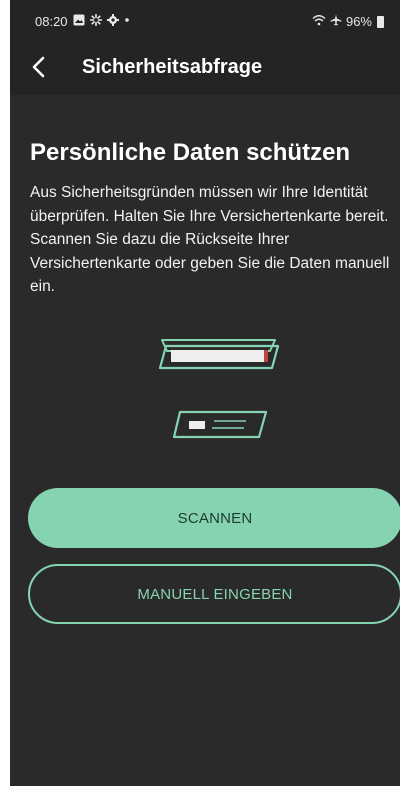 This screenshot has width=410, height=786. Describe the element at coordinates (205, 20) in the screenshot. I see `status-bar: 08:20 96%` at that location.